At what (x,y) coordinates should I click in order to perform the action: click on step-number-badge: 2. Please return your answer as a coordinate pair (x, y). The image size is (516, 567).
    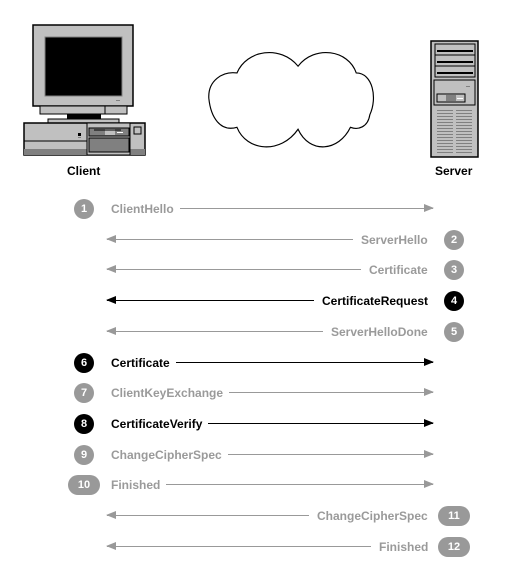
    Looking at the image, I should click on (454, 239).